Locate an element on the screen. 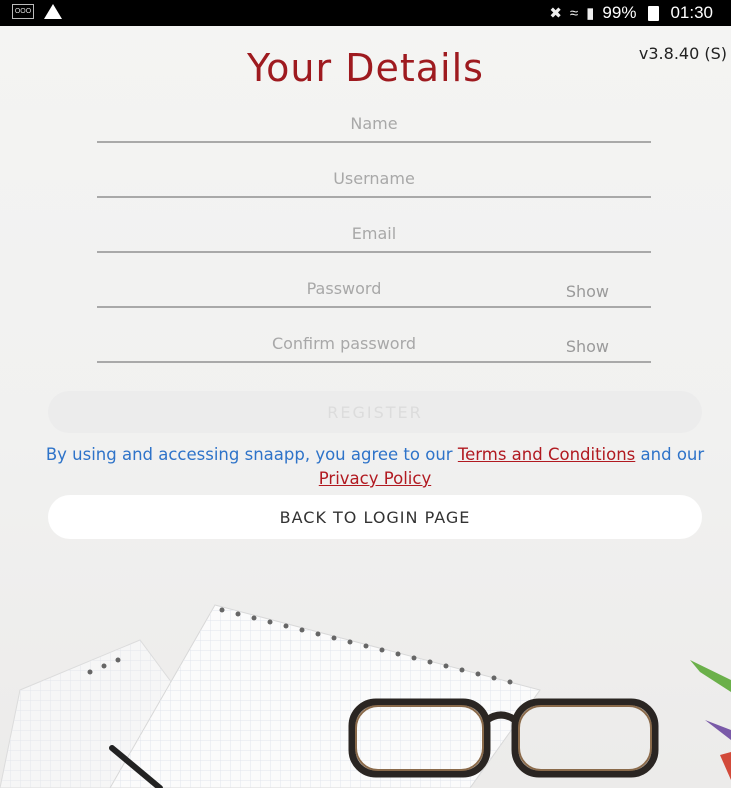 Image resolution: width=731 pixels, height=788 pixels. email-input is located at coordinates (374, 233).